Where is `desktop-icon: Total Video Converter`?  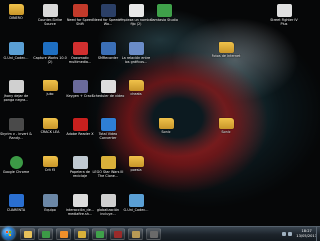
desktop-icon: Total Video Converter is located at coordinates (108, 133).